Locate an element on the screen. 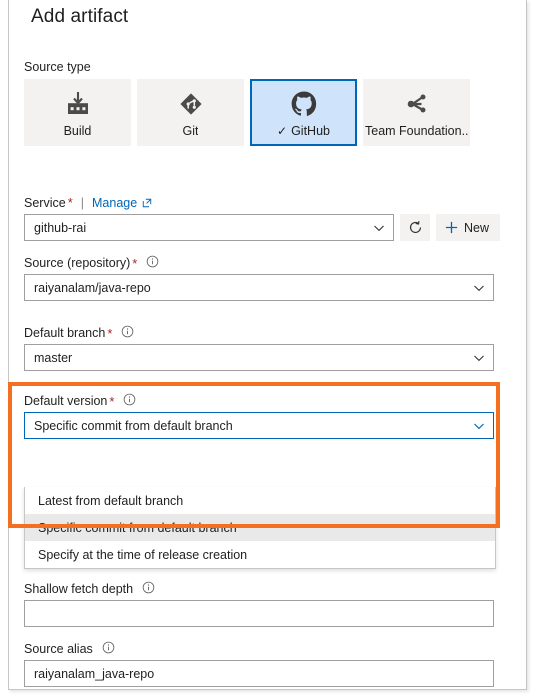  default-version-value: Specific commit from default branch is located at coordinates (133, 425).